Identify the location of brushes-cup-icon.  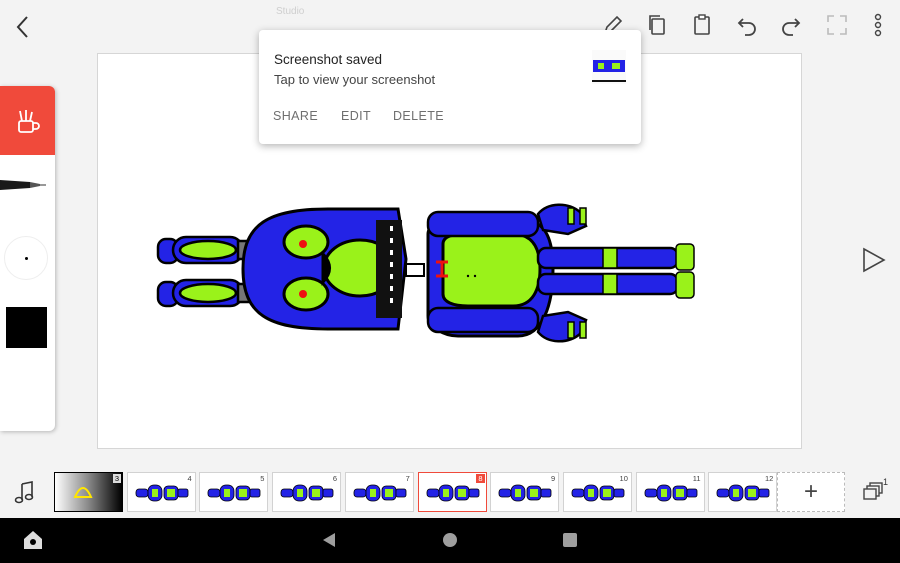
(28, 121).